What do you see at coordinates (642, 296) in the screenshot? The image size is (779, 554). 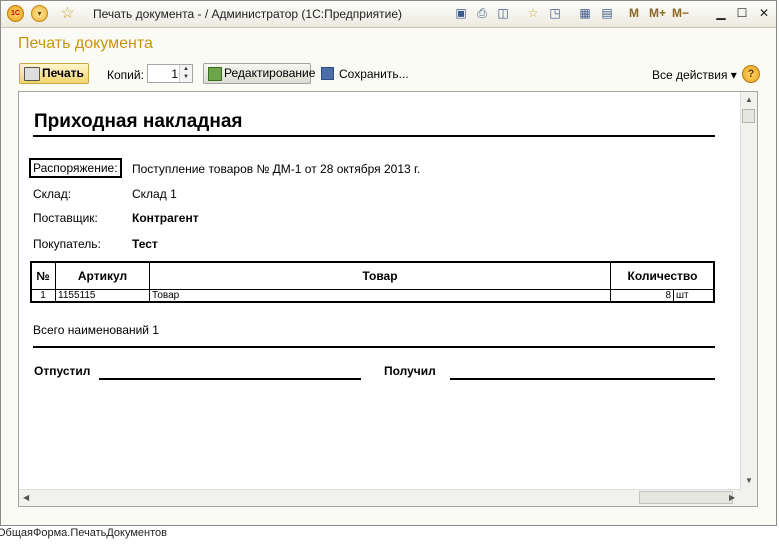 I see `row-quantity: 8` at bounding box center [642, 296].